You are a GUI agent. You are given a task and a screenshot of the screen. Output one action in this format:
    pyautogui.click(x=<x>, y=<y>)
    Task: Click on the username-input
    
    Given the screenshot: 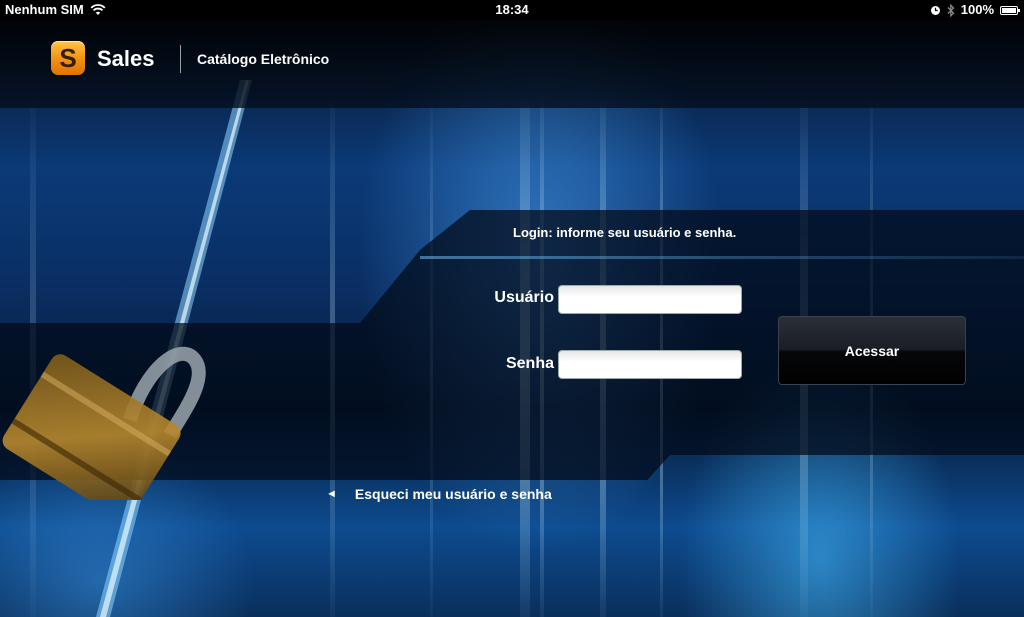 What is the action you would take?
    pyautogui.click(x=650, y=299)
    